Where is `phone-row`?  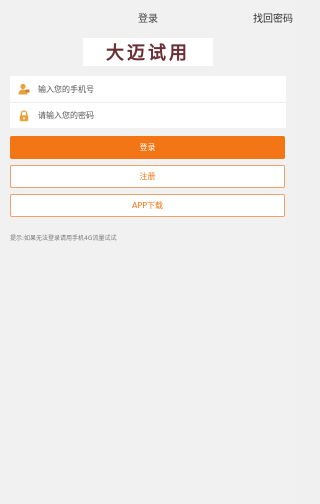
phone-row is located at coordinates (148, 89).